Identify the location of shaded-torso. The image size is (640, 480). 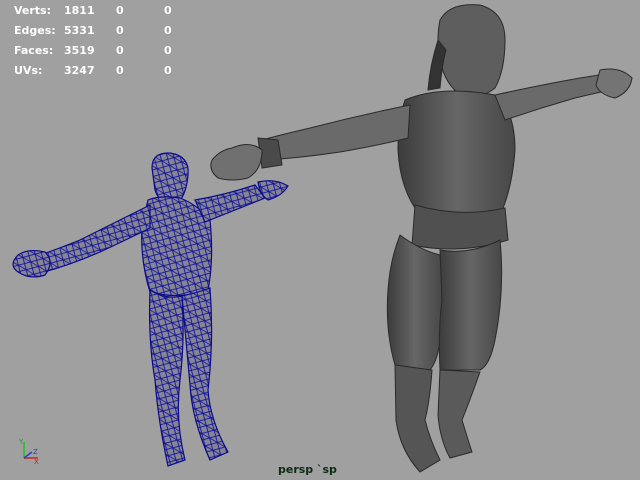
(456, 155).